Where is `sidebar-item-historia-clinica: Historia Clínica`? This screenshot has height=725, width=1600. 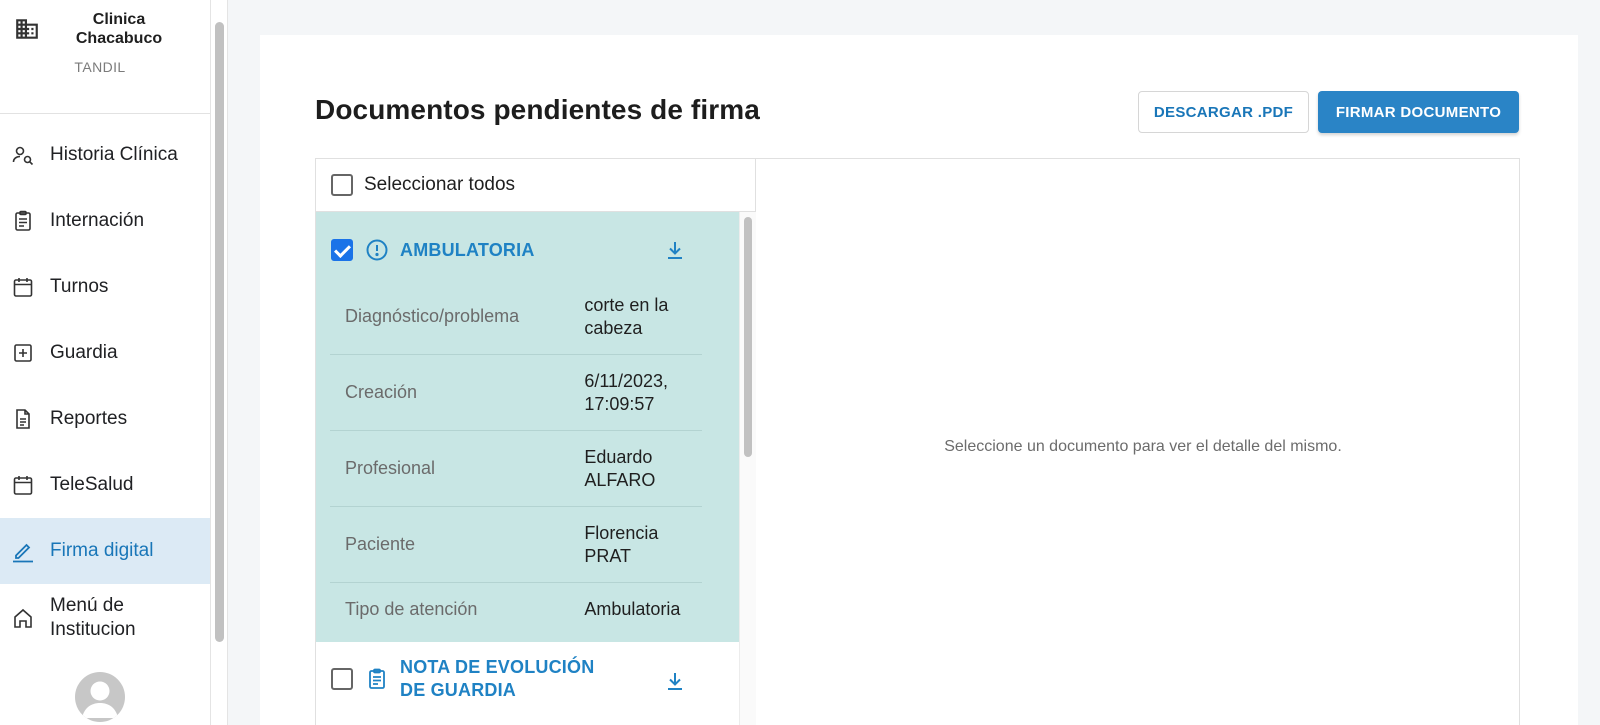
sidebar-item-historia-clinica: Historia Clínica is located at coordinates (105, 155).